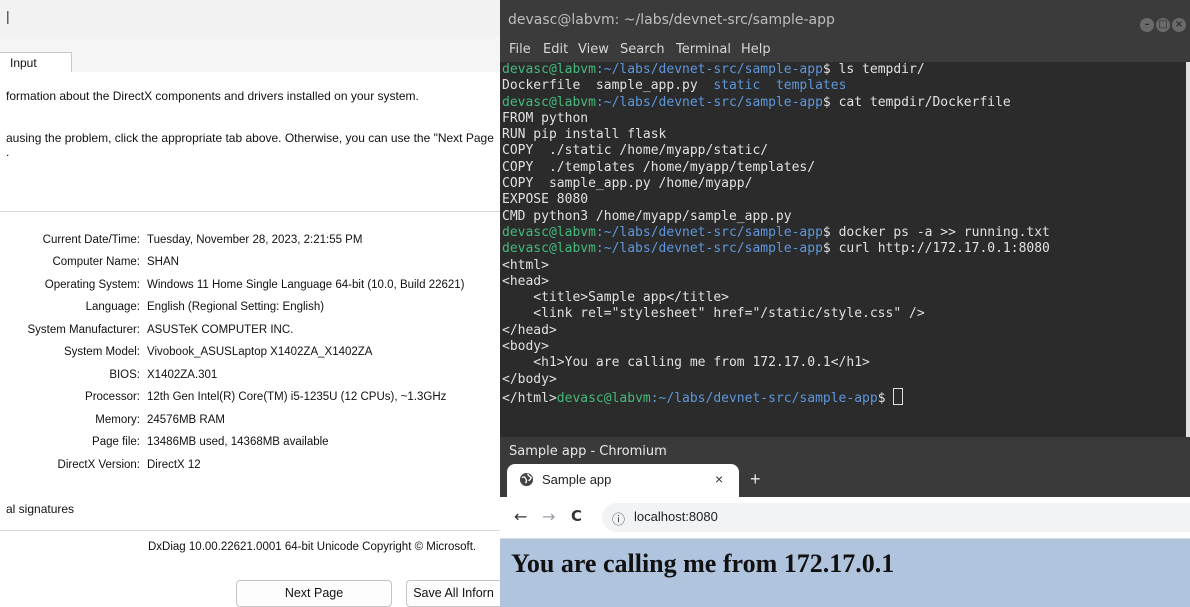  Describe the element at coordinates (593, 49) in the screenshot. I see `menu-view: View` at that location.